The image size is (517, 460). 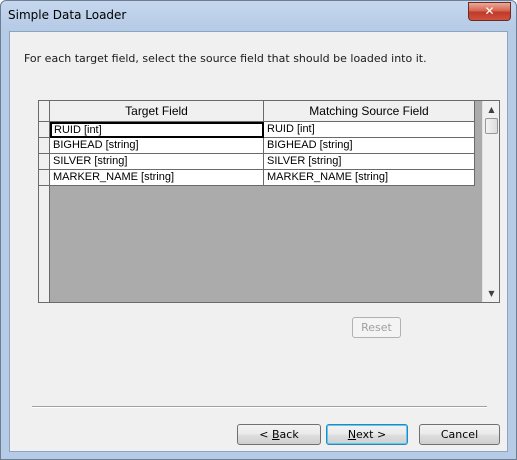 What do you see at coordinates (44, 244) in the screenshot?
I see `row-header-gutter` at bounding box center [44, 244].